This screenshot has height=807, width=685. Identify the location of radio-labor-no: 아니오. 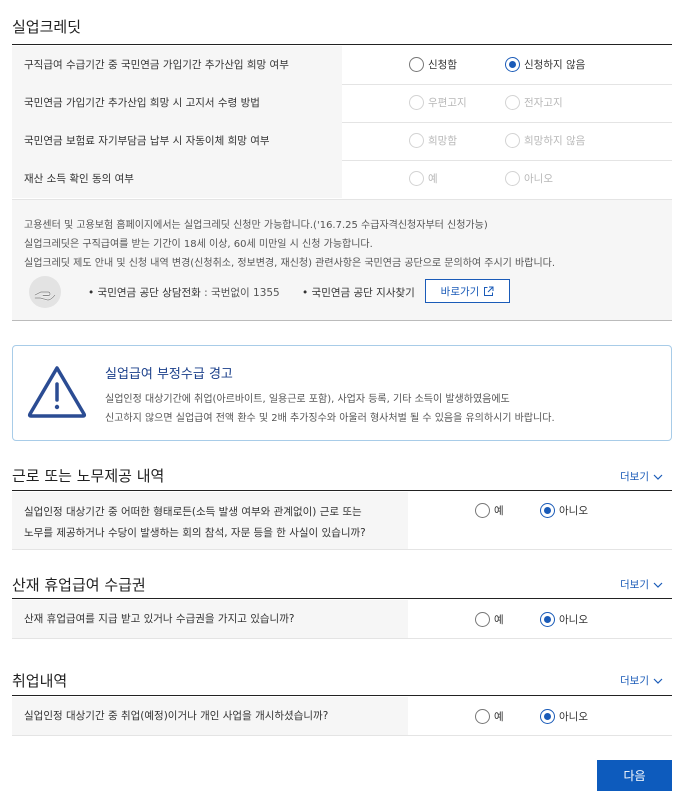
(564, 510).